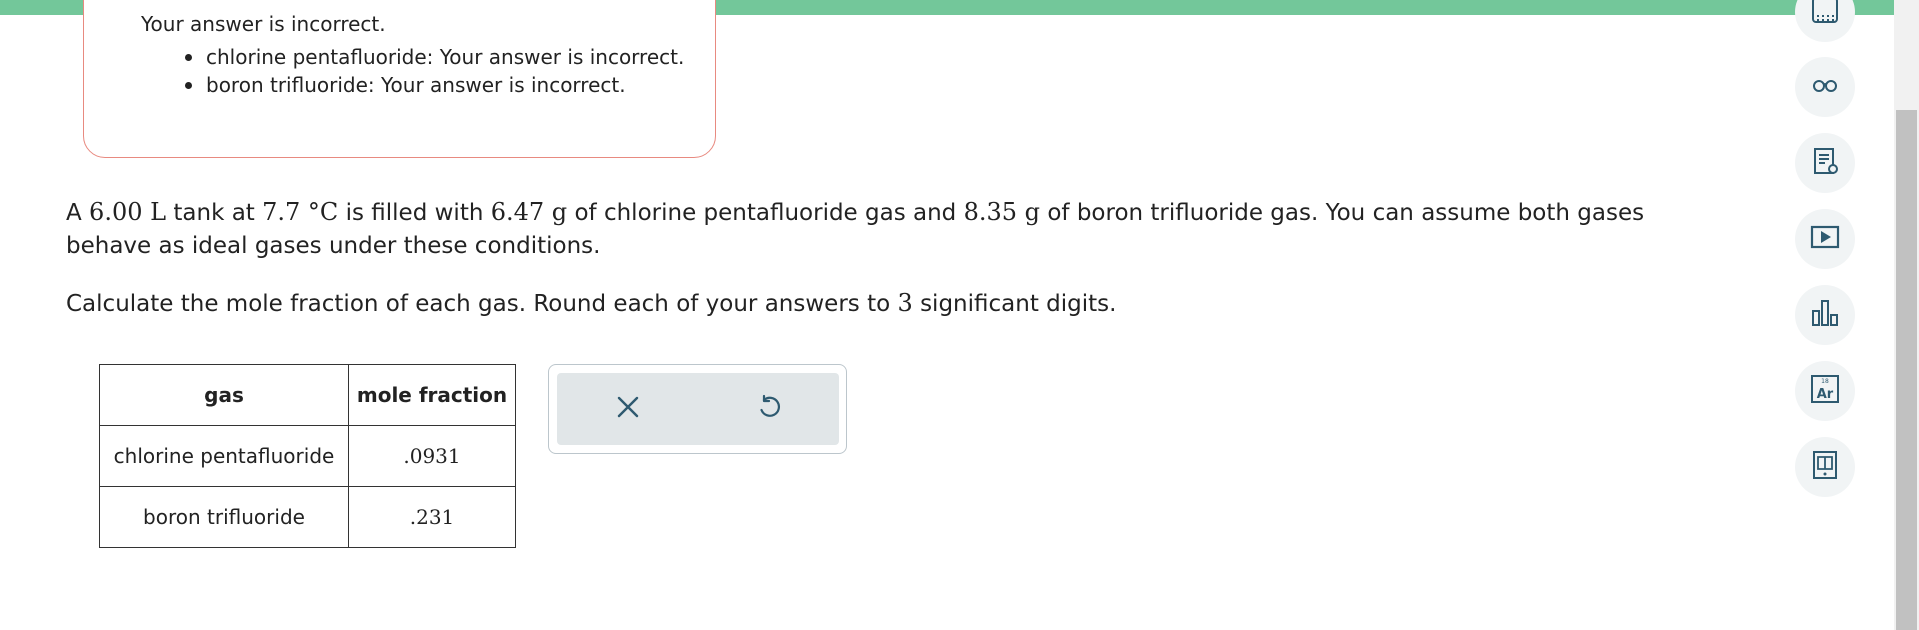  Describe the element at coordinates (224, 517) in the screenshot. I see `gas-name-cell: boron trifluoride` at that location.